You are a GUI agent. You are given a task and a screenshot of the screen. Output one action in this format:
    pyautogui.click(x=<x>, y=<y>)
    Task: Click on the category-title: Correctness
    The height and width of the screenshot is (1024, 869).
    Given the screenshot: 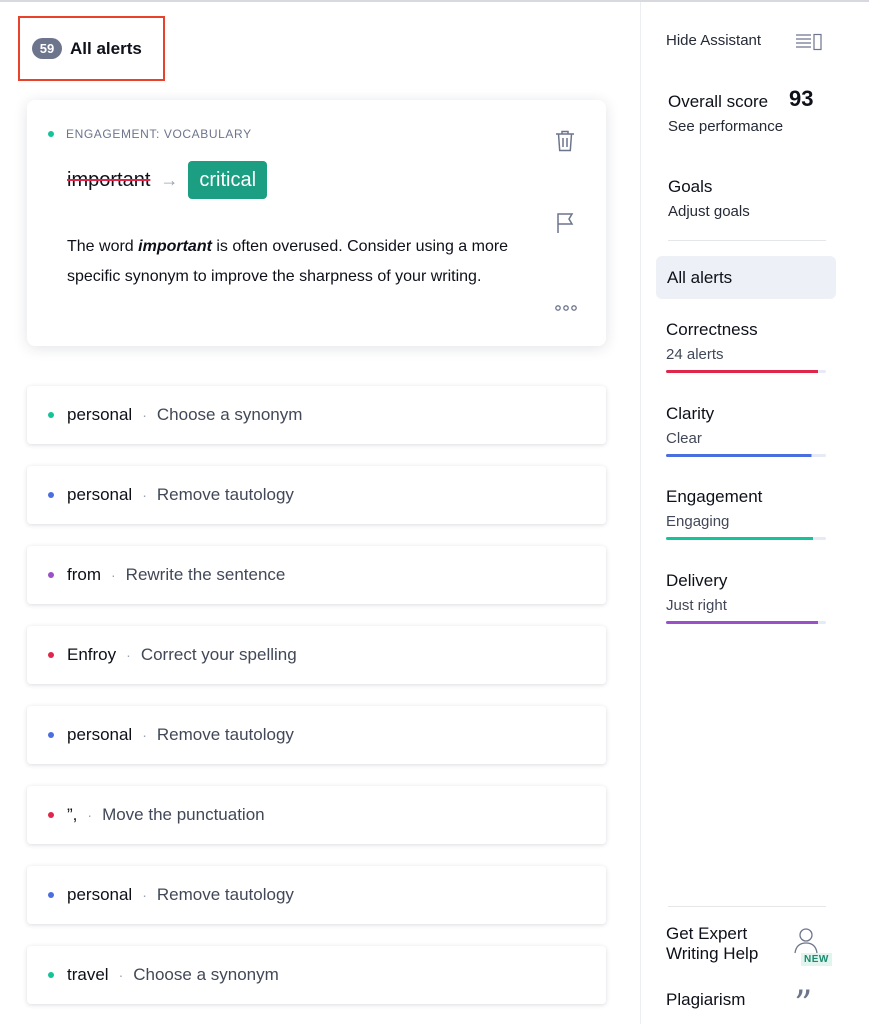 What is the action you would take?
    pyautogui.click(x=712, y=329)
    